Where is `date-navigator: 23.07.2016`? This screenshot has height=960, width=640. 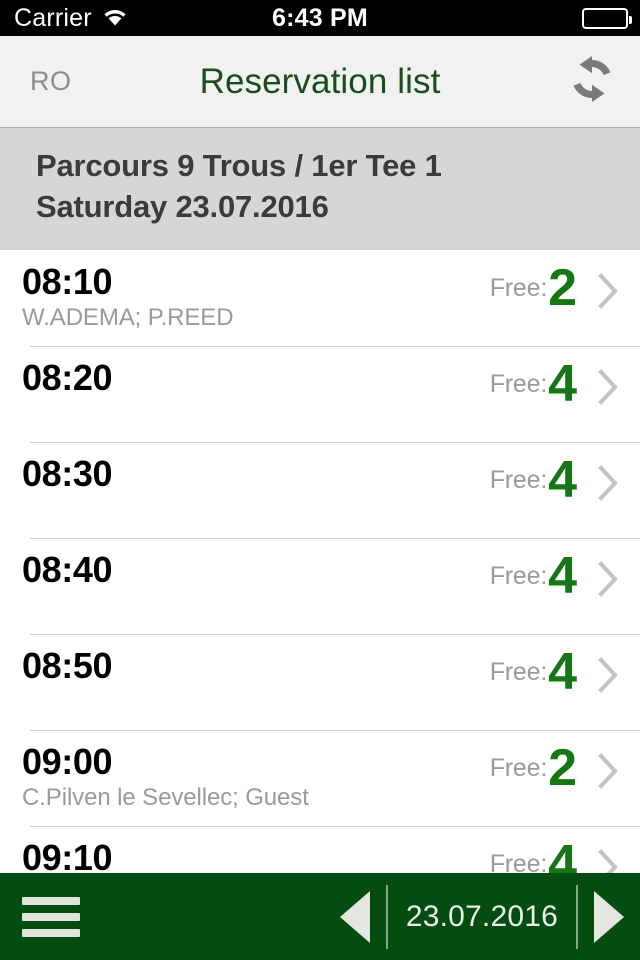
date-navigator: 23.07.2016 is located at coordinates (481, 916).